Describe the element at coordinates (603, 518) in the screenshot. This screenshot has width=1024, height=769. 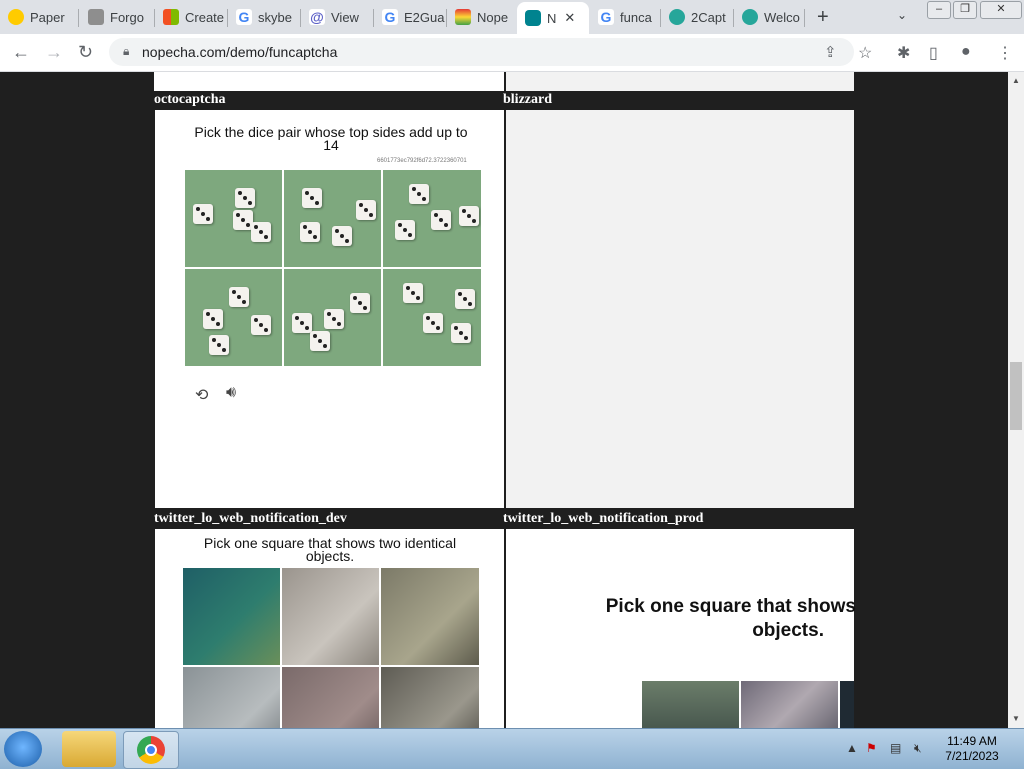
I see `twitter-prod-label: twitter_lo_web_notification_prod` at that location.